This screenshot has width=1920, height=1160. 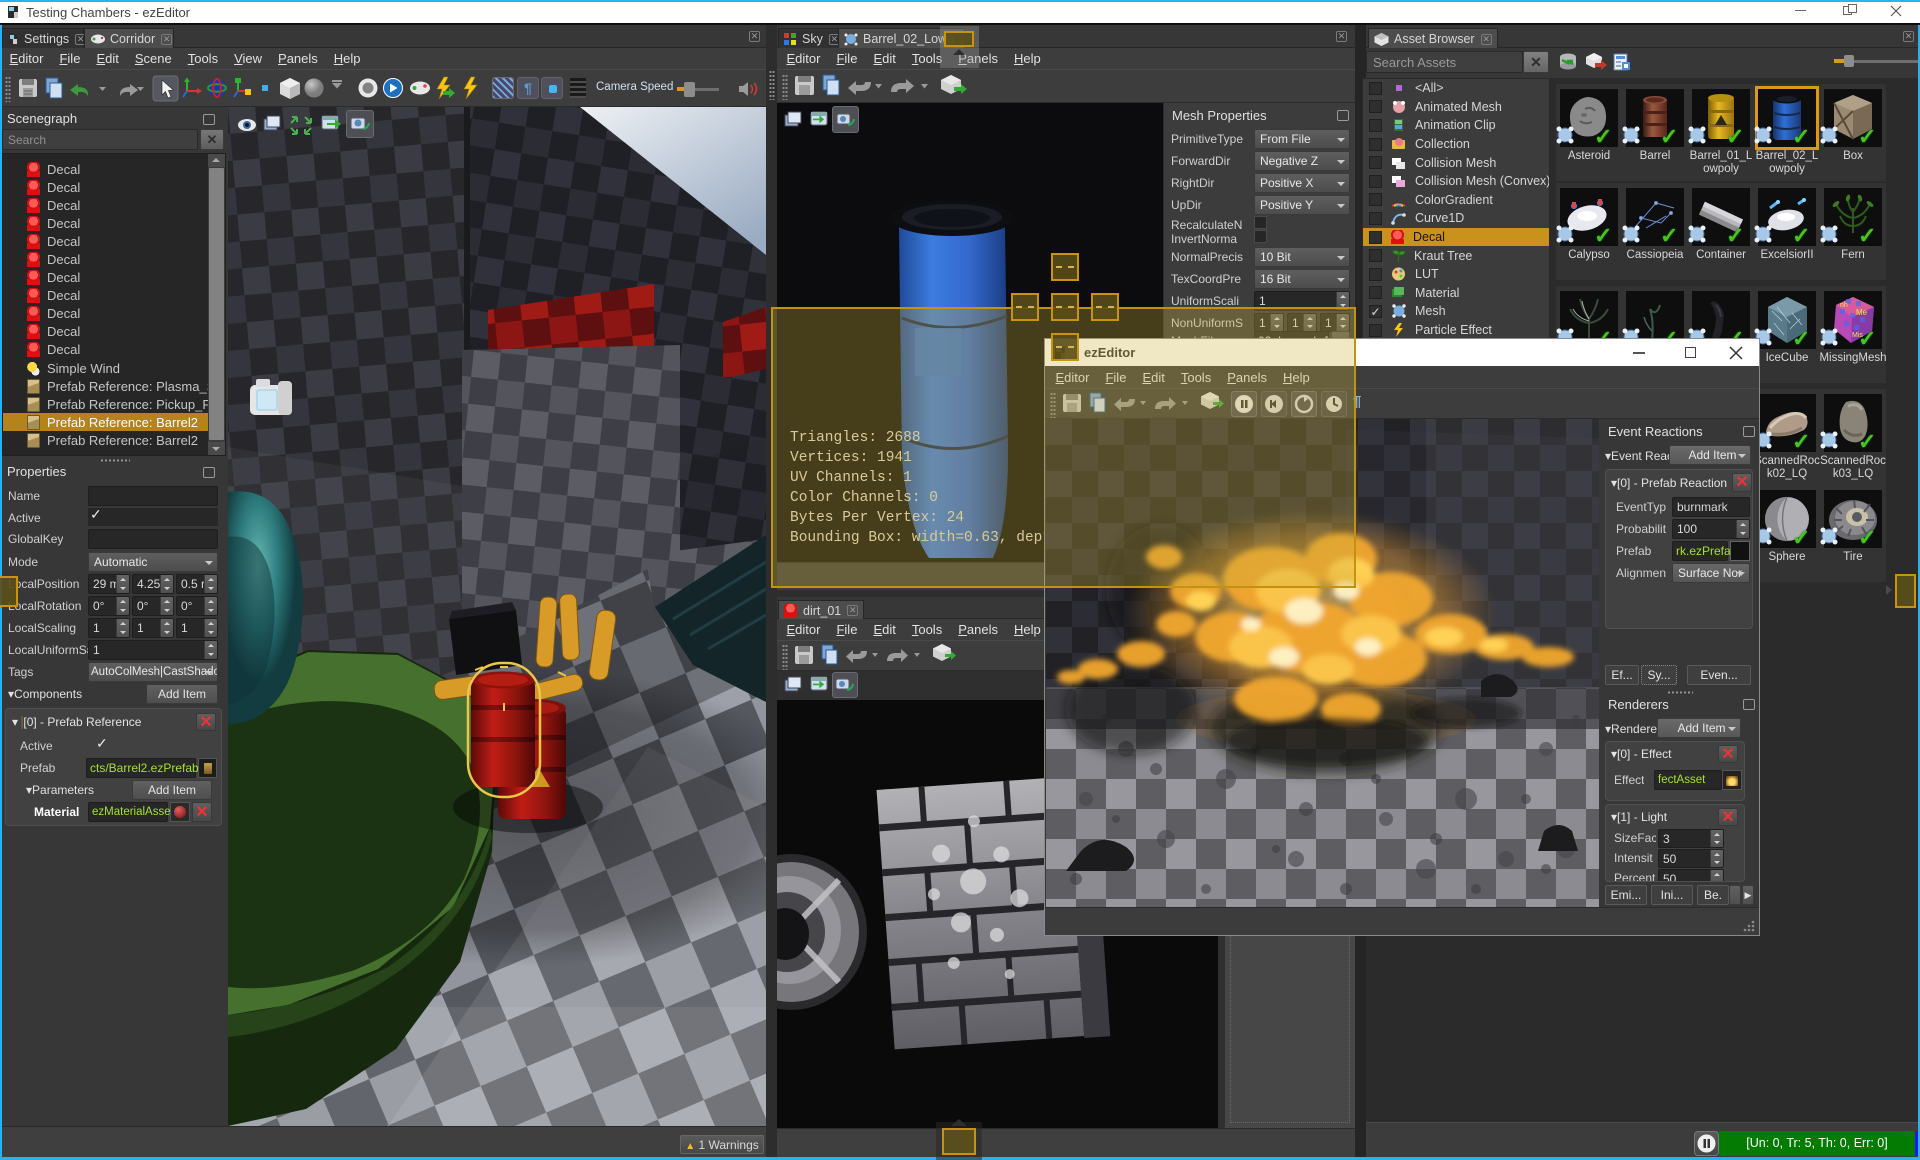 What do you see at coordinates (1862, 312) in the screenshot?
I see `svg-text: Me` at bounding box center [1862, 312].